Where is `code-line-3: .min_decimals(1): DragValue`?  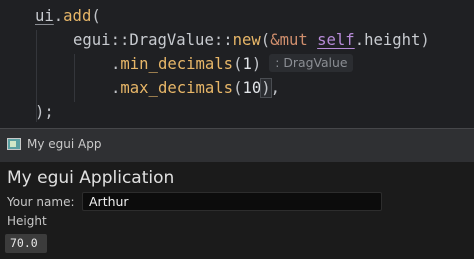
code-line-3: .min_decimals(1): DragValue is located at coordinates (232, 64).